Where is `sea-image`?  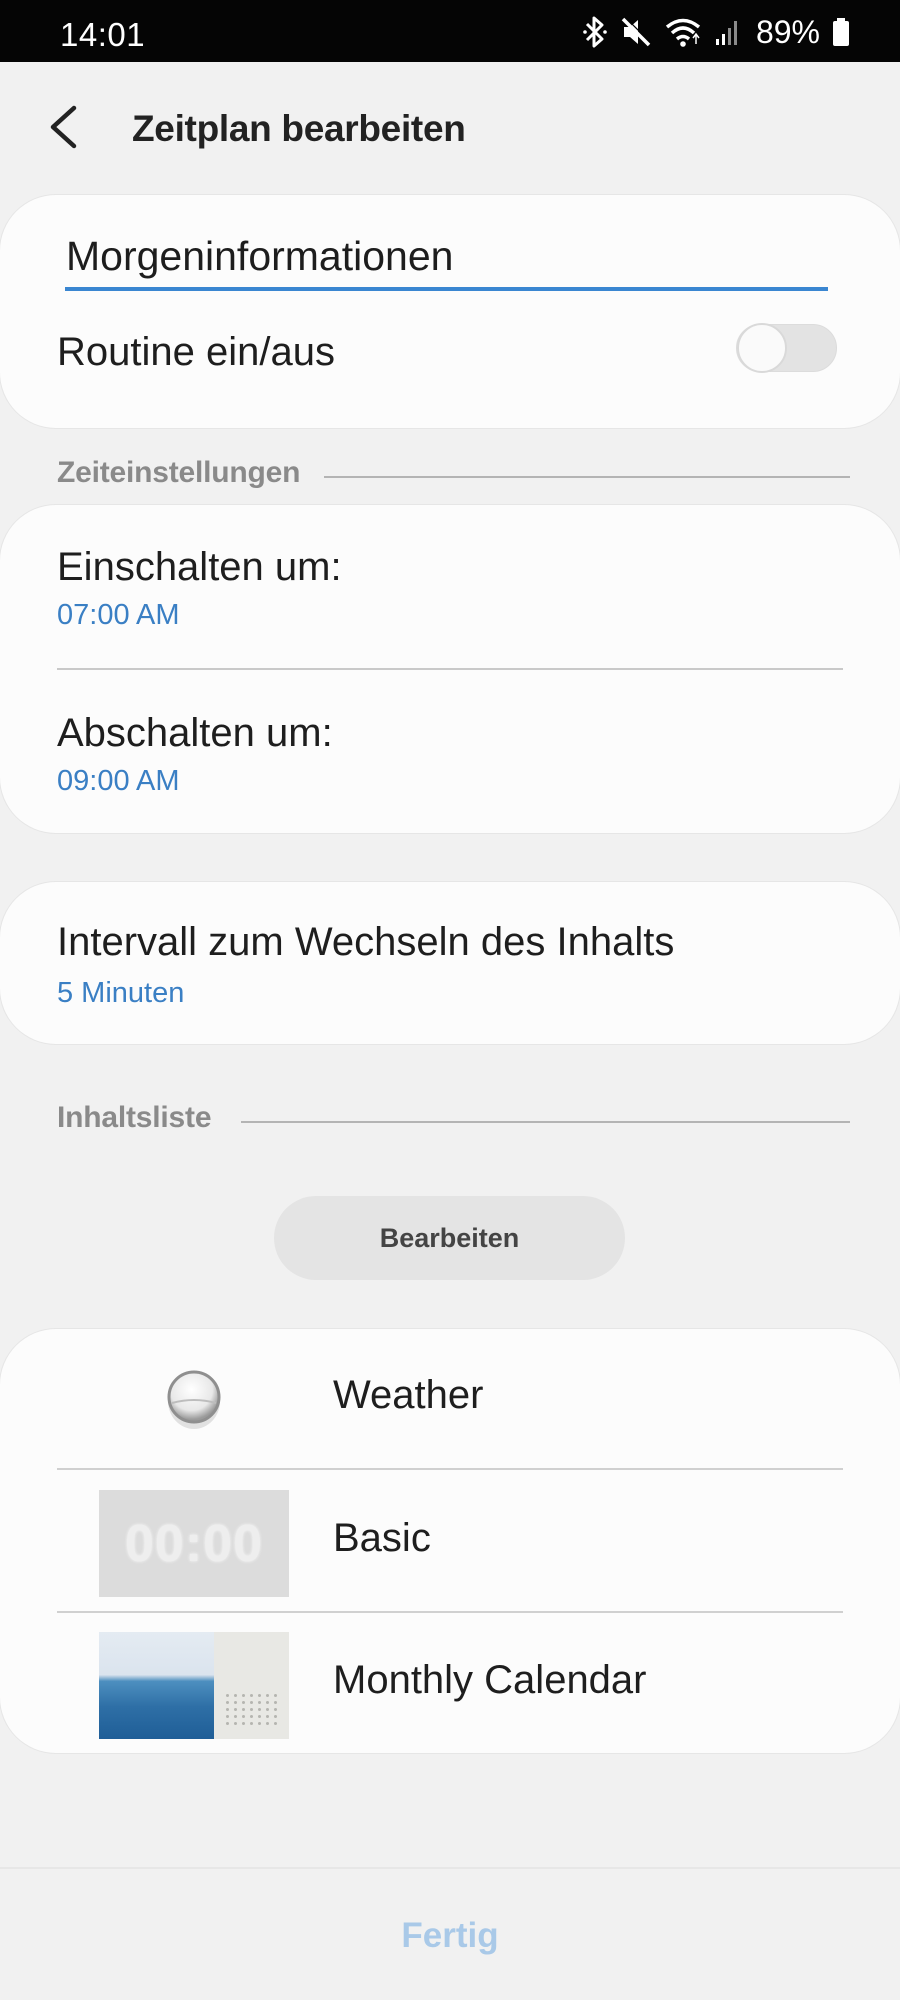
sea-image is located at coordinates (156, 1685).